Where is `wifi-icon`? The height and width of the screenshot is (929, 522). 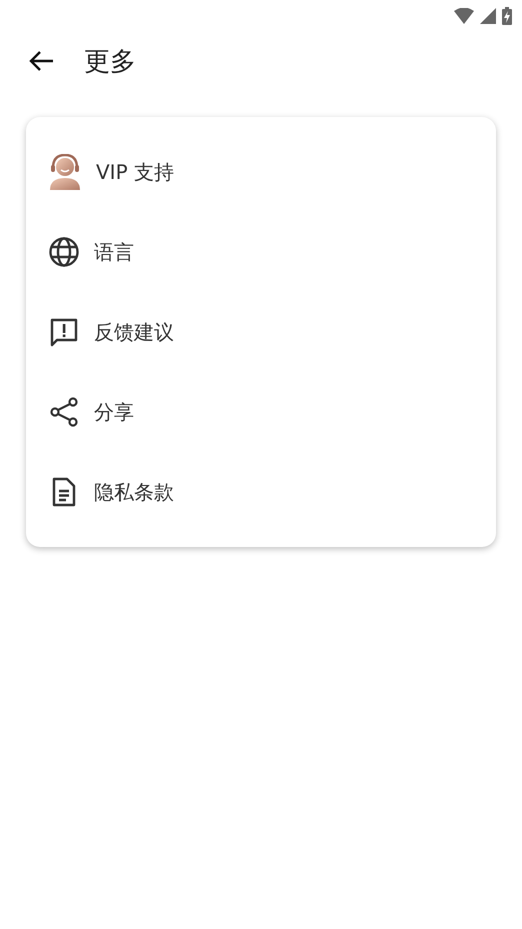 wifi-icon is located at coordinates (464, 16).